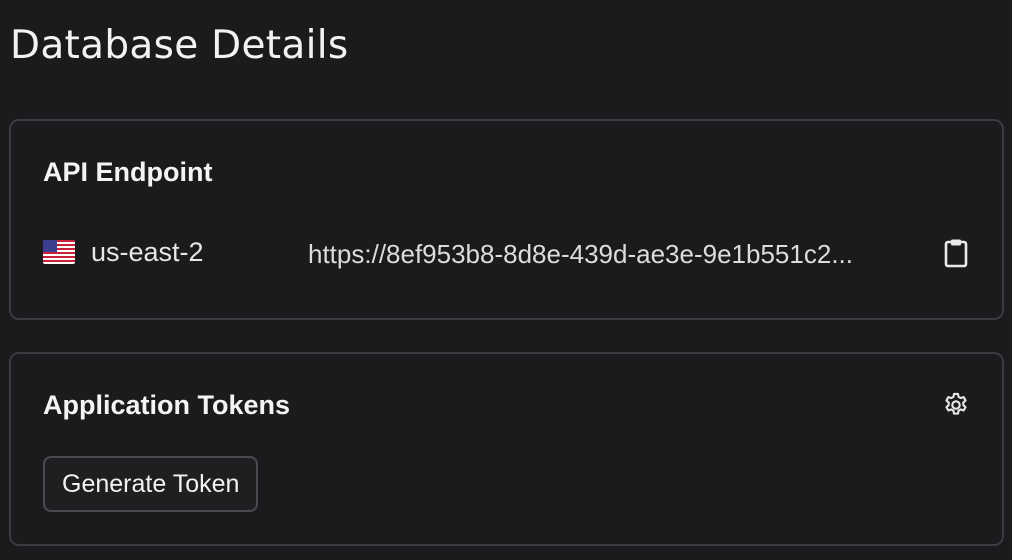 Image resolution: width=1012 pixels, height=560 pixels. I want to click on gear-icon, so click(956, 405).